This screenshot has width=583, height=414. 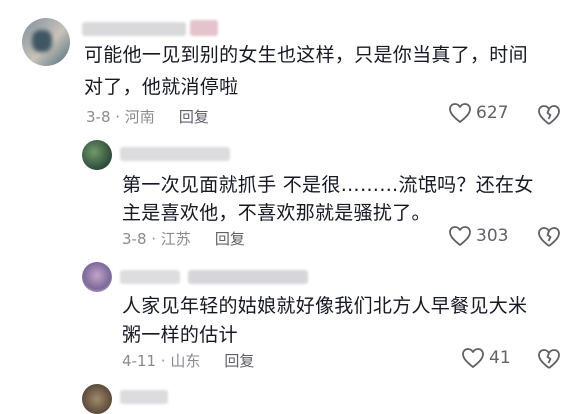 What do you see at coordinates (328, 185) in the screenshot?
I see `comment-text-line-1: 第一次见面就抓手 不是很………流氓吗？还在女` at bounding box center [328, 185].